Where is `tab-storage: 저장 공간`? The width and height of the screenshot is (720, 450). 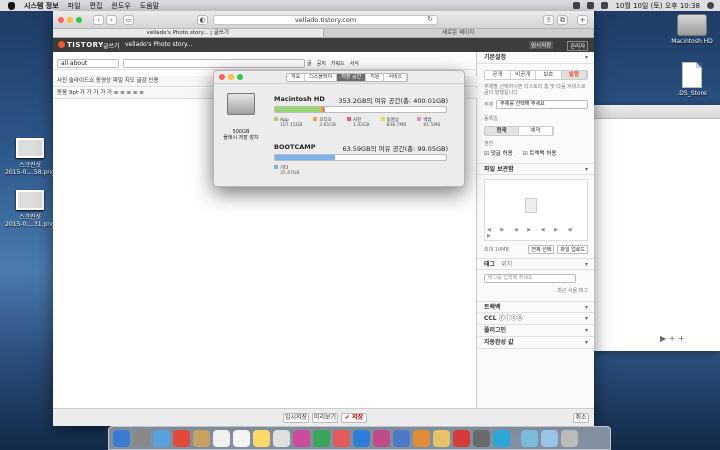
tab-storage: 저장 공간 is located at coordinates (352, 77).